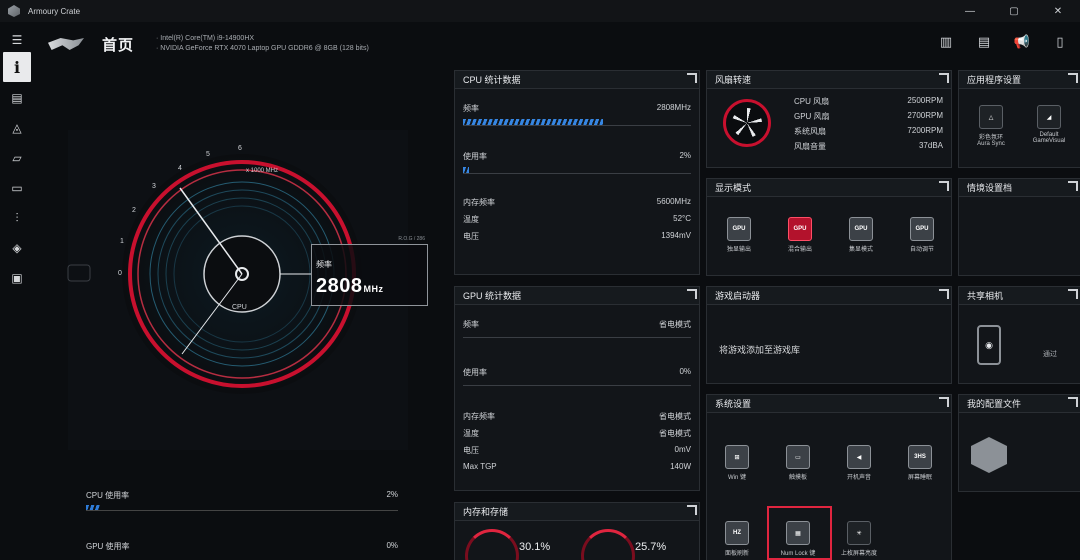 The width and height of the screenshot is (1080, 560). Describe the element at coordinates (475, 156) in the screenshot. I see `cpu-usage-stat-label: 使用率` at that location.